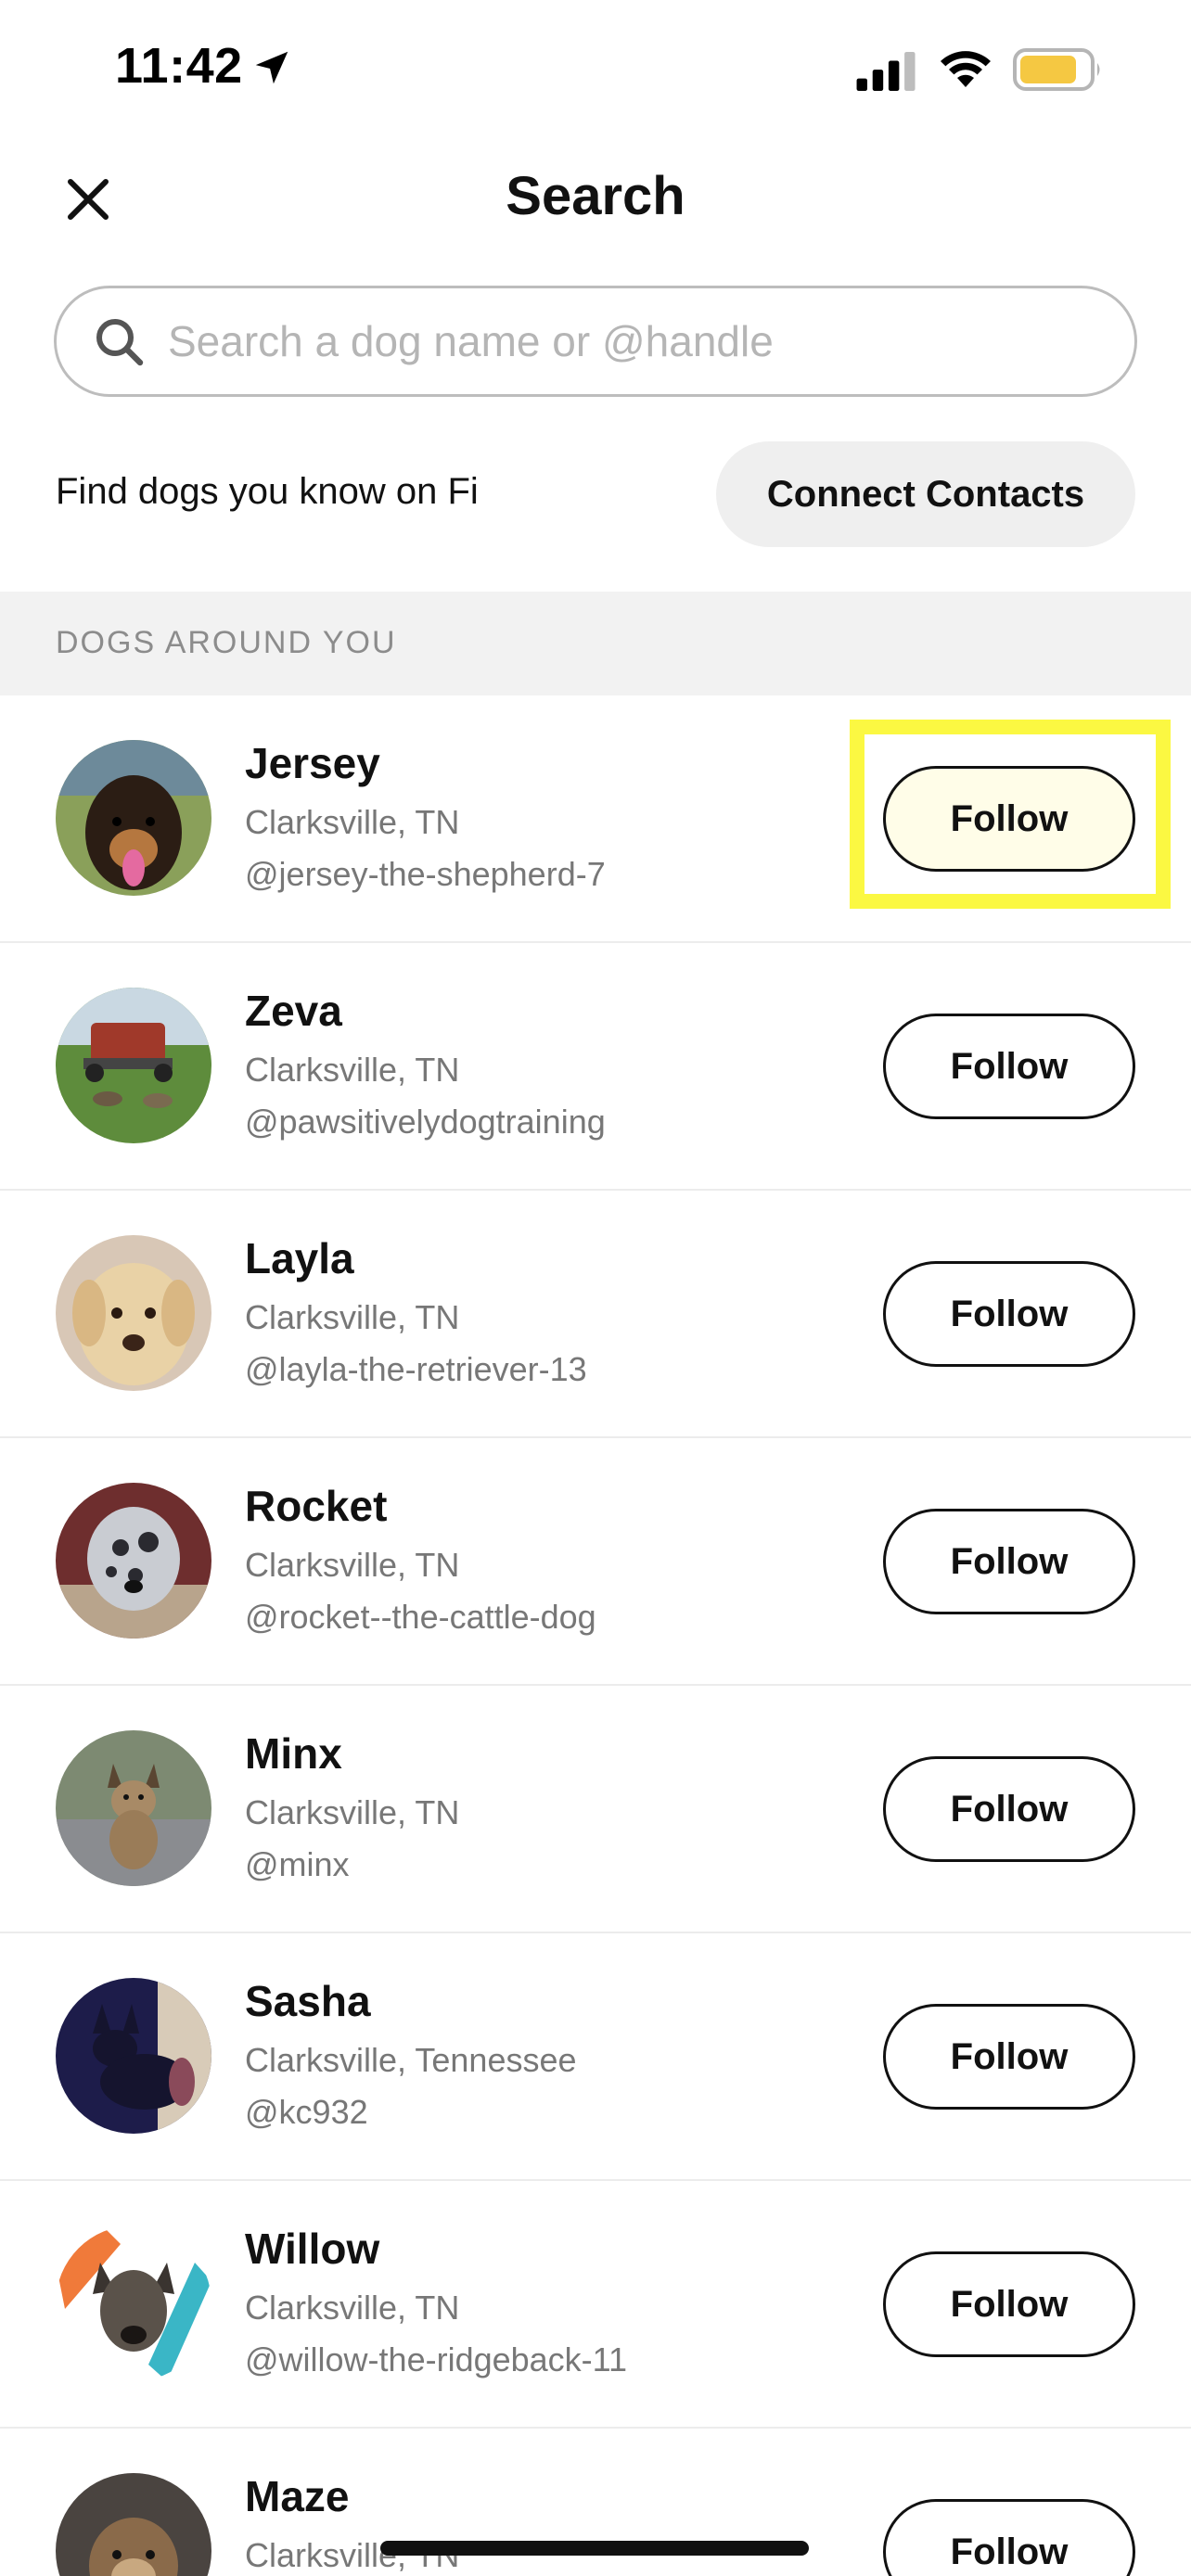 This screenshot has width=1191, height=2576. I want to click on location-arrow-icon, so click(271, 67).